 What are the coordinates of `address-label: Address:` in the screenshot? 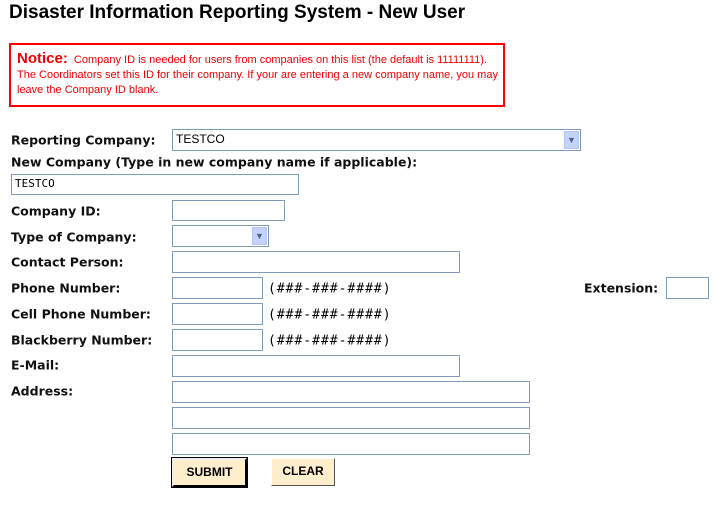 It's located at (42, 391).